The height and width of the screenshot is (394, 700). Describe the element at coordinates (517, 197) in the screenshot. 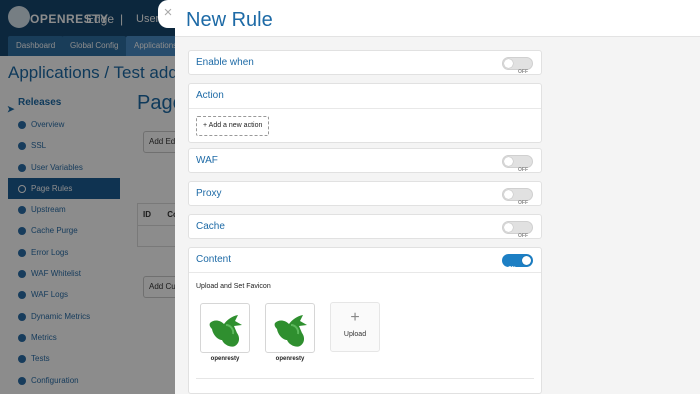

I see `proxy-toggle: OFF` at that location.